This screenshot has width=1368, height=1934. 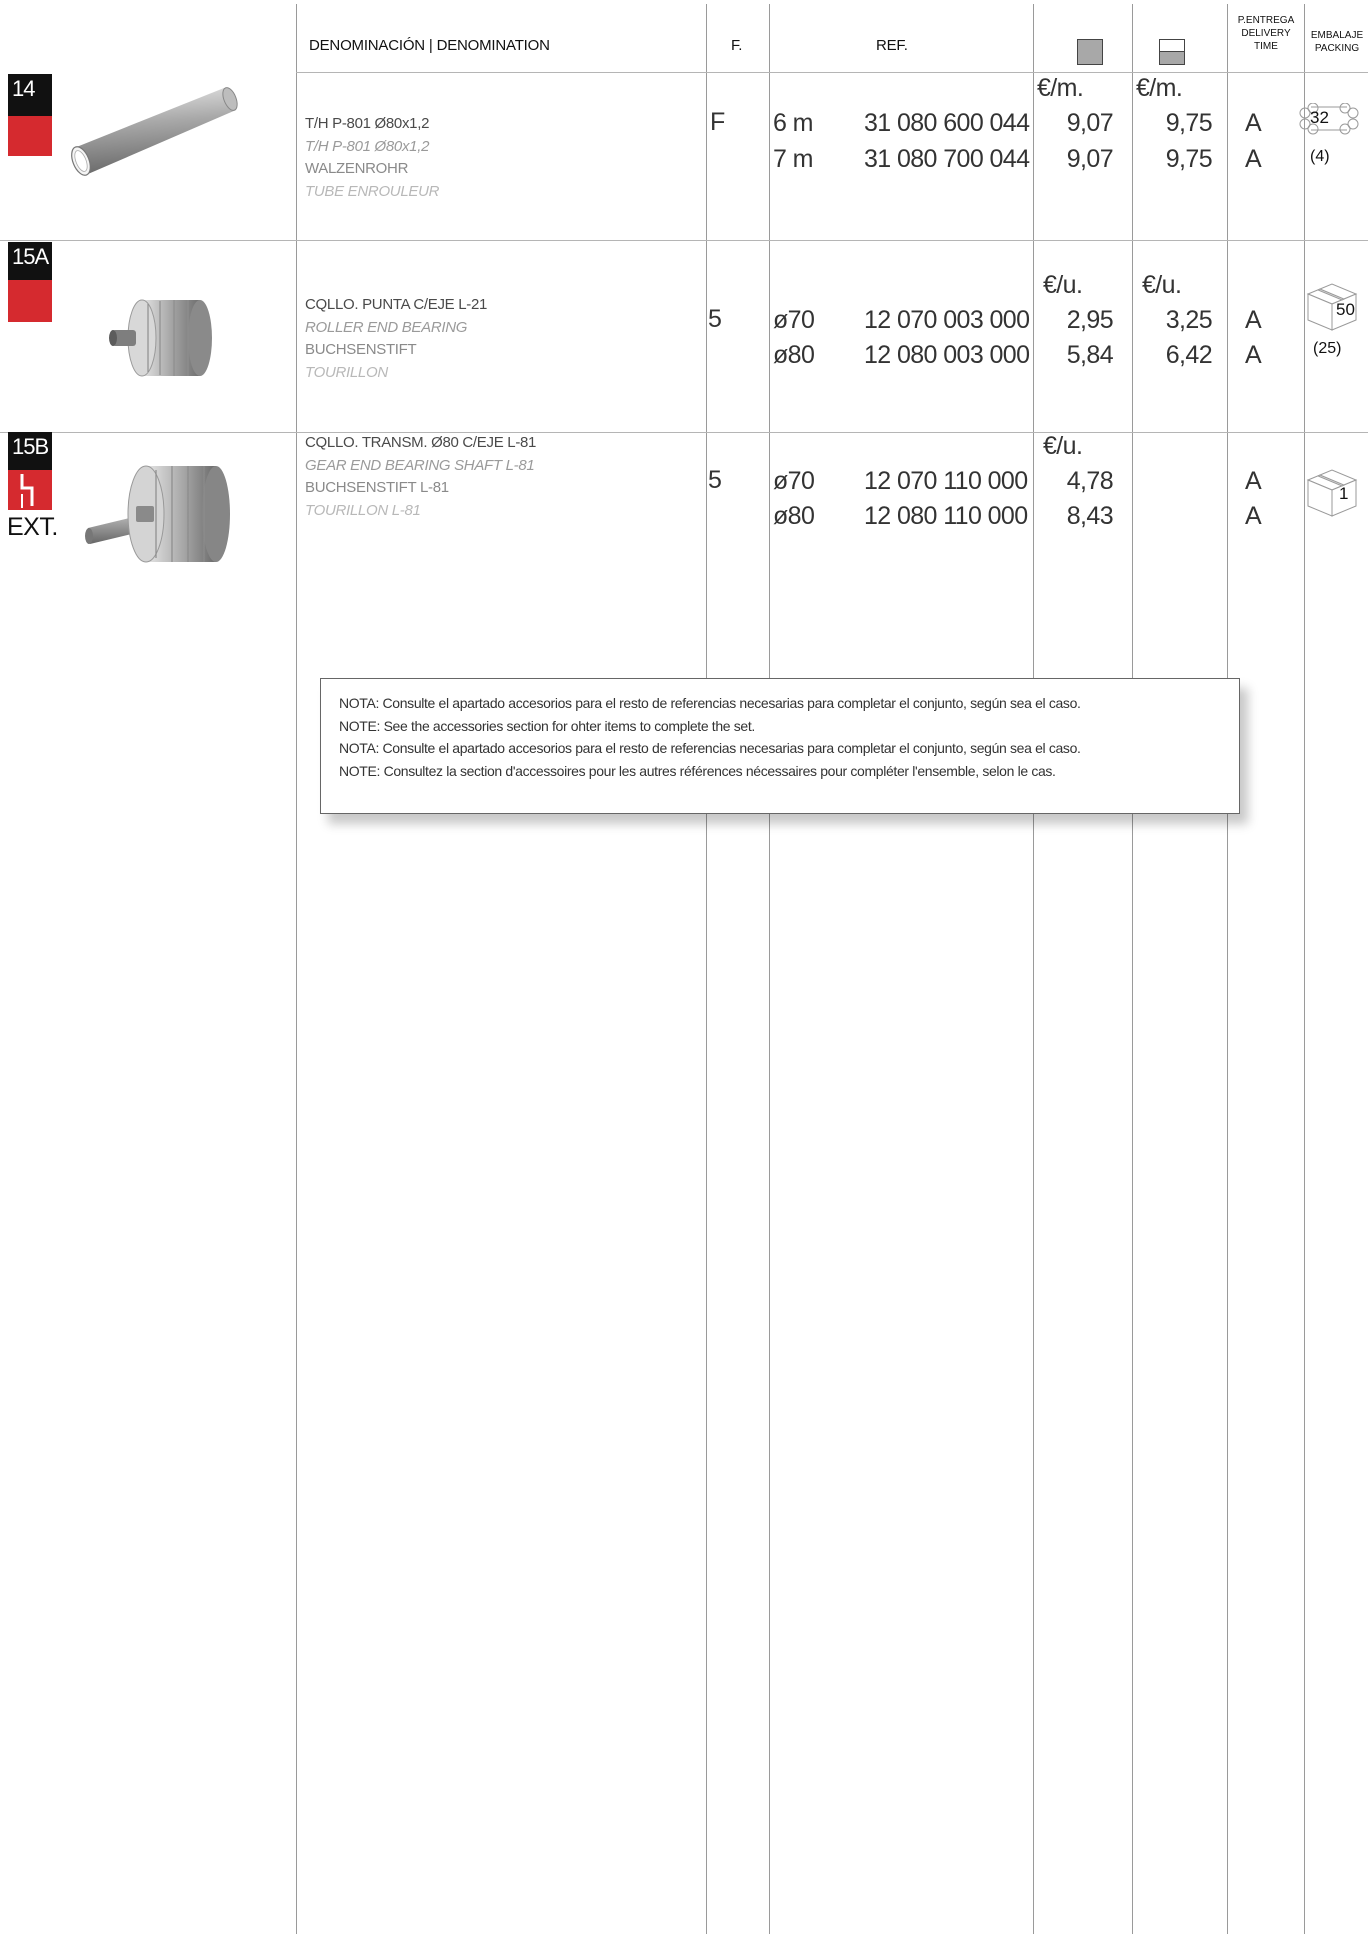 What do you see at coordinates (363, 510) in the screenshot?
I see `name-fr: TOURILLON L-81` at bounding box center [363, 510].